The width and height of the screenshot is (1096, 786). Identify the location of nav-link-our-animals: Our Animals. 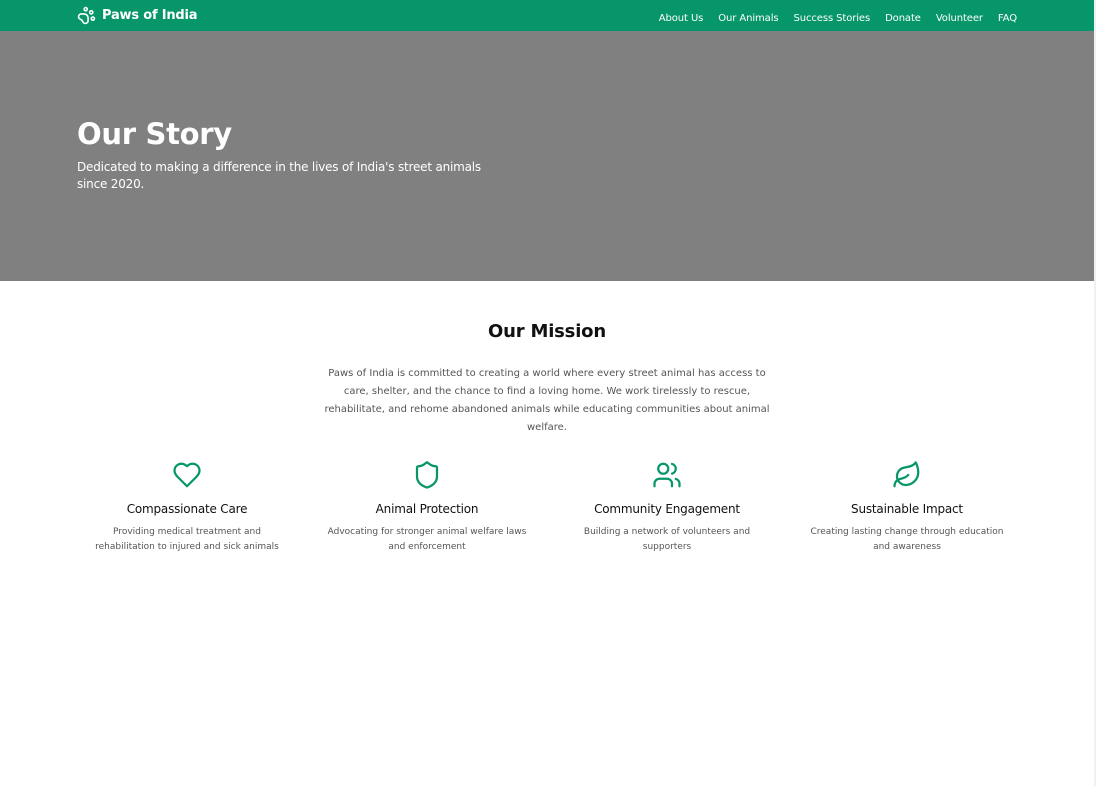
(748, 18).